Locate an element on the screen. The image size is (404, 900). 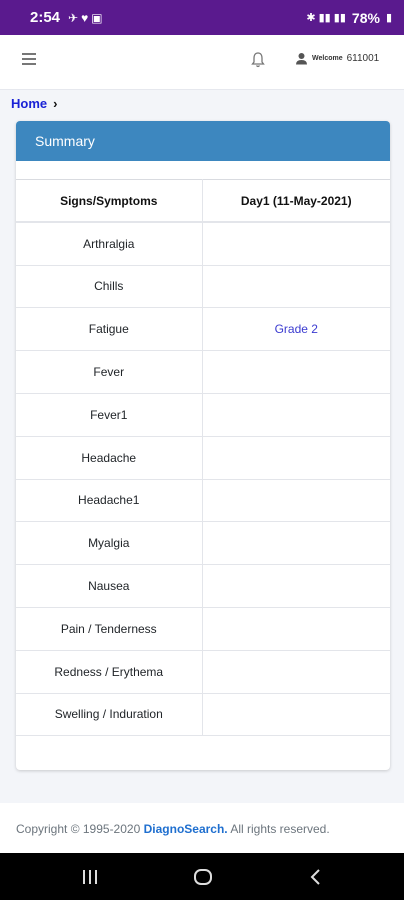
table-row: Headache is located at coordinates (203, 457).